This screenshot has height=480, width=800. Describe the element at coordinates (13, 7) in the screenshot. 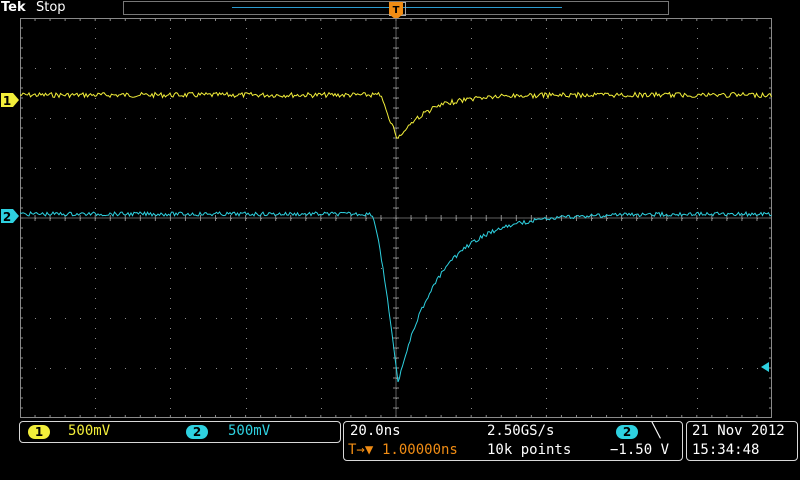

I see `brand-label: Tek` at that location.